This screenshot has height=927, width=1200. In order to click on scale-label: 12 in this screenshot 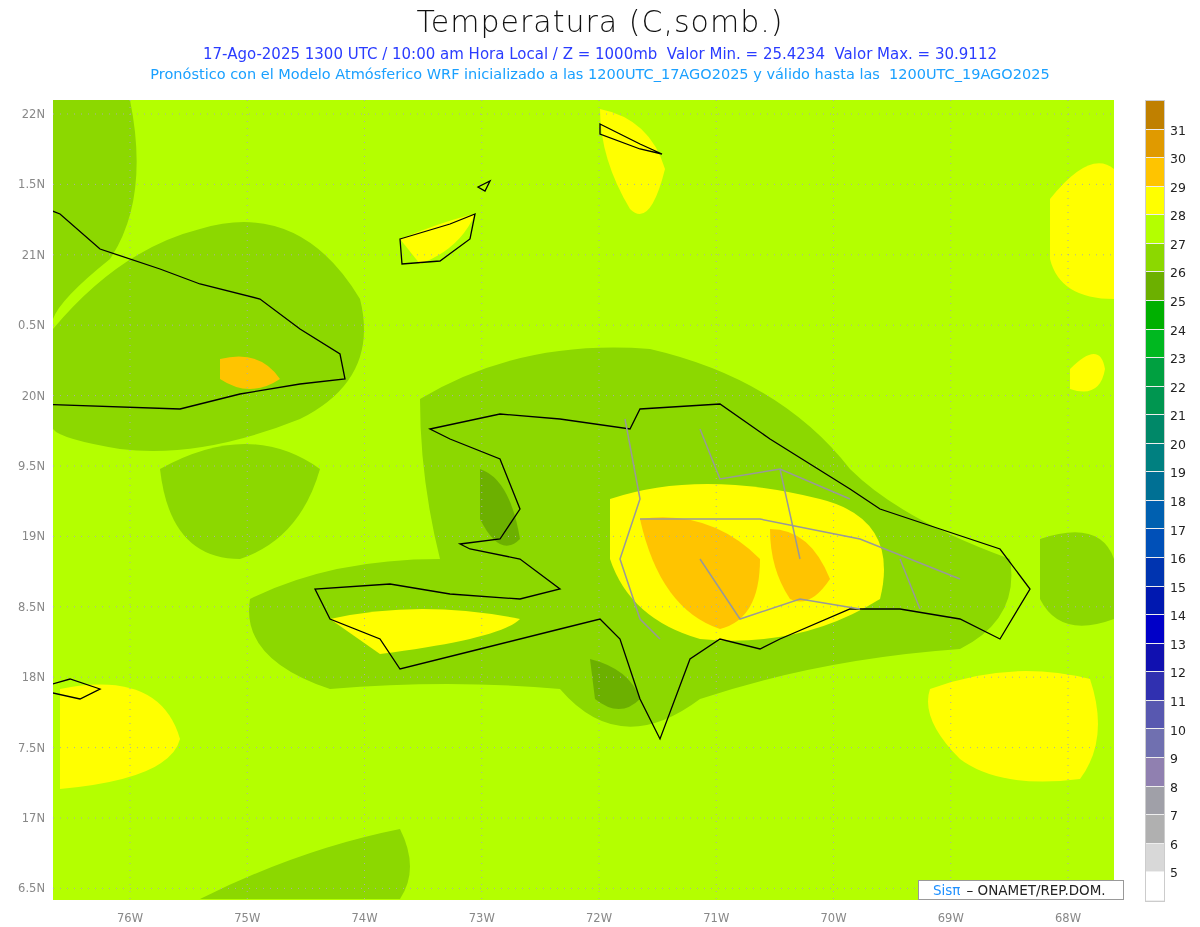, I will do `click(1178, 673)`.